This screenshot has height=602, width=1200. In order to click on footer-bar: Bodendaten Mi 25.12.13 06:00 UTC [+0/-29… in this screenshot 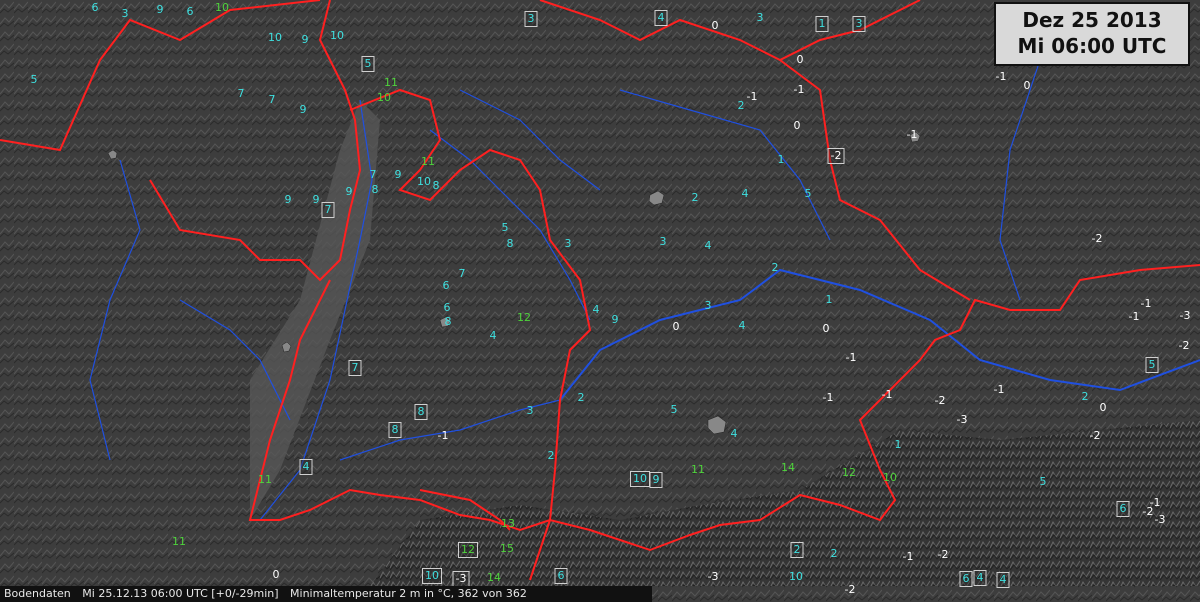, I will do `click(326, 594)`.